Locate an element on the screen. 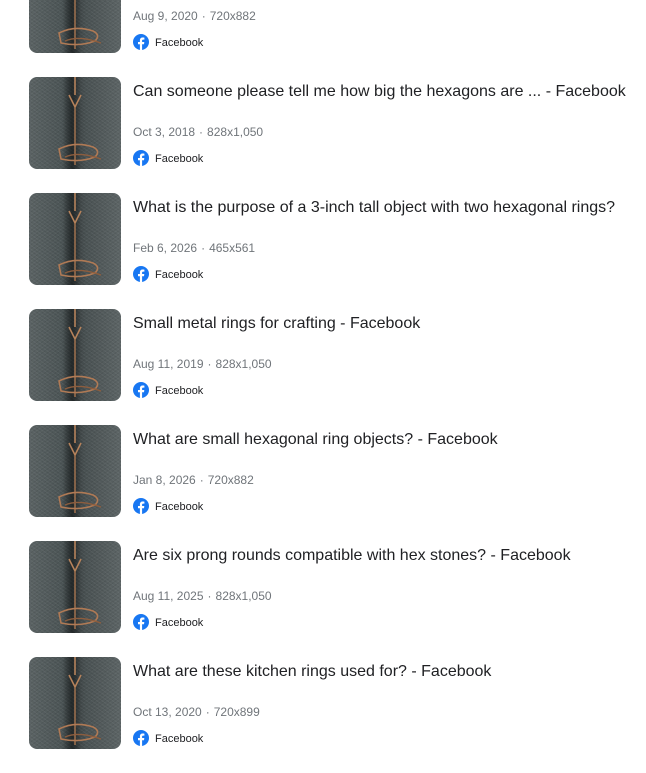 The image size is (646, 773). result-meta: Aug 9, 2020 · 720x882 is located at coordinates (194, 16).